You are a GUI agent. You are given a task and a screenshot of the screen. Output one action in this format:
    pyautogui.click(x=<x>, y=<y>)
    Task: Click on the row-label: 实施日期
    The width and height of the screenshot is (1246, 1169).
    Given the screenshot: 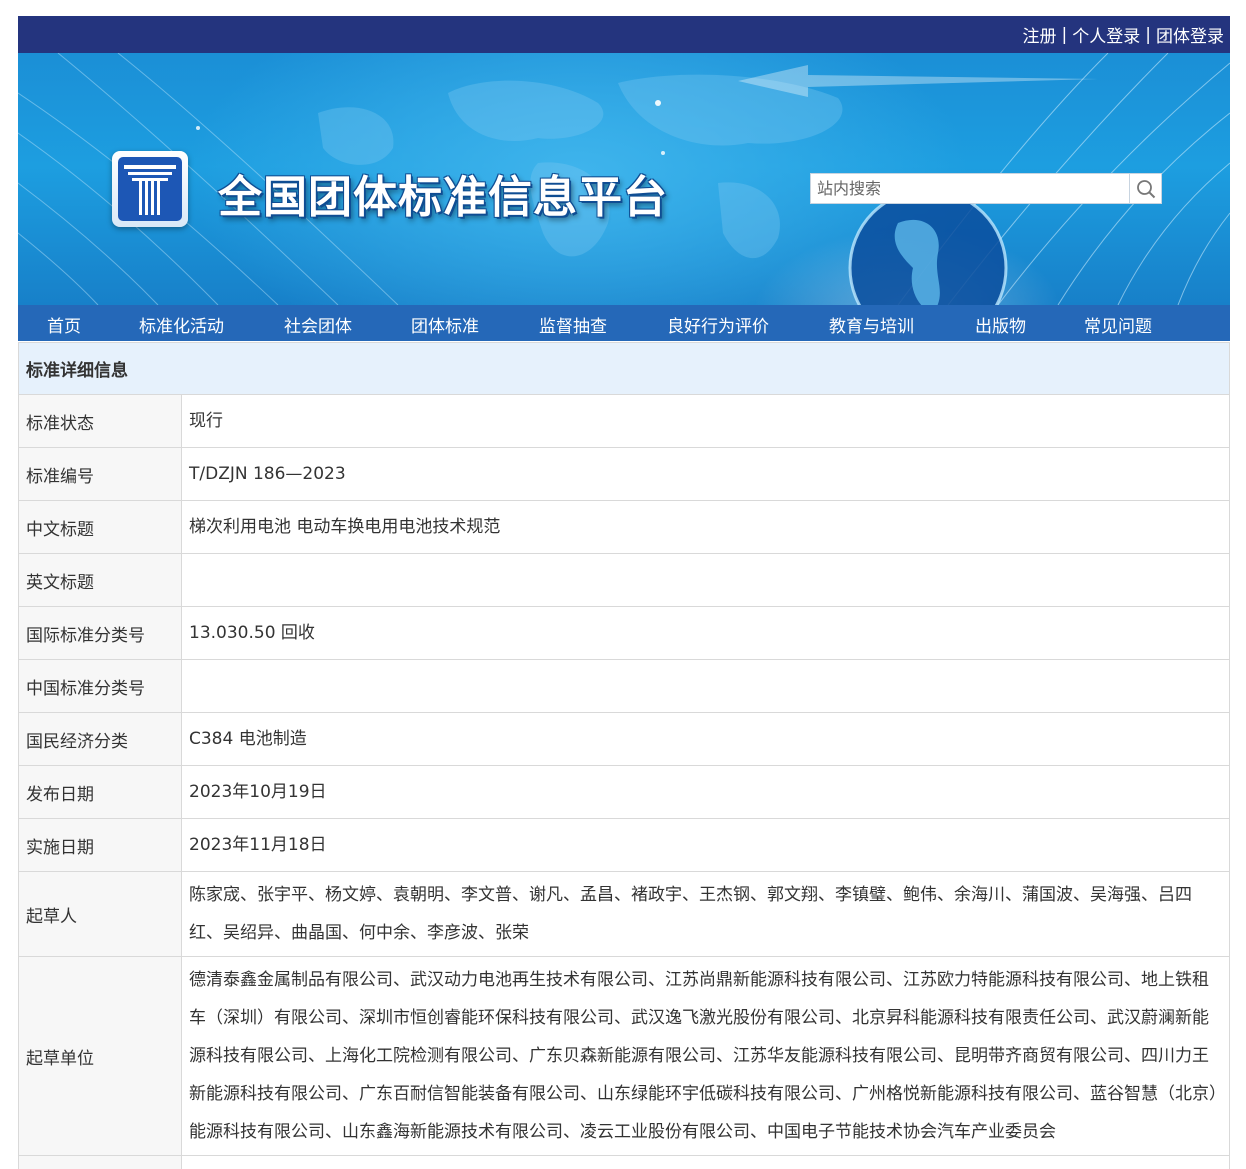 What is the action you would take?
    pyautogui.click(x=100, y=845)
    